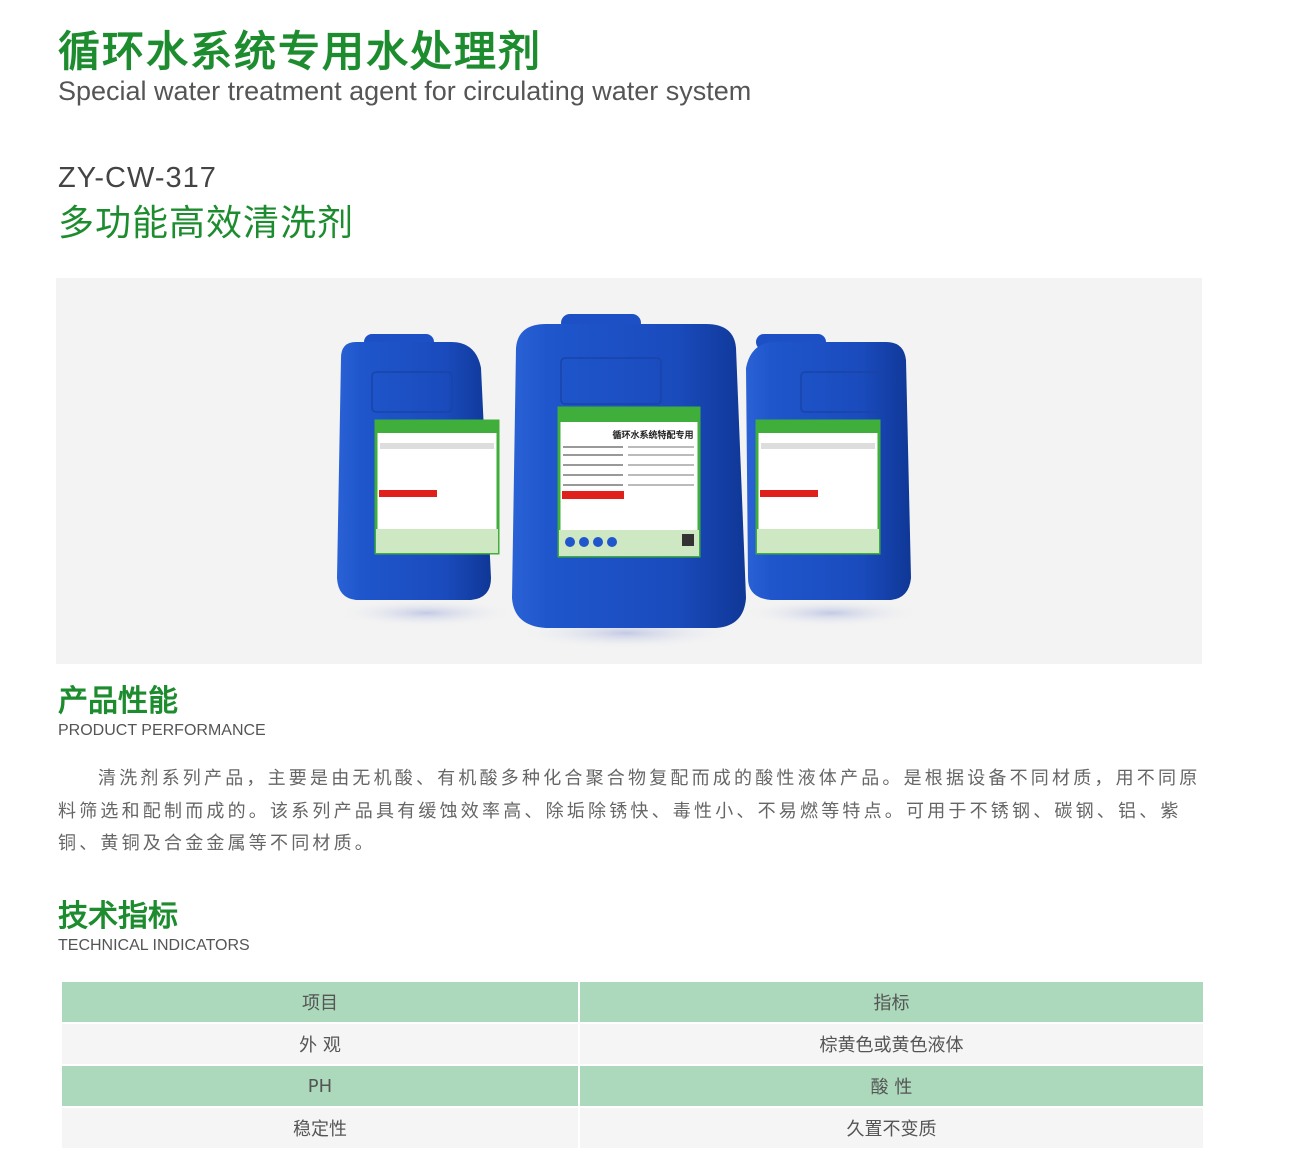  I want to click on technical-title: 技术指标, so click(118, 916).